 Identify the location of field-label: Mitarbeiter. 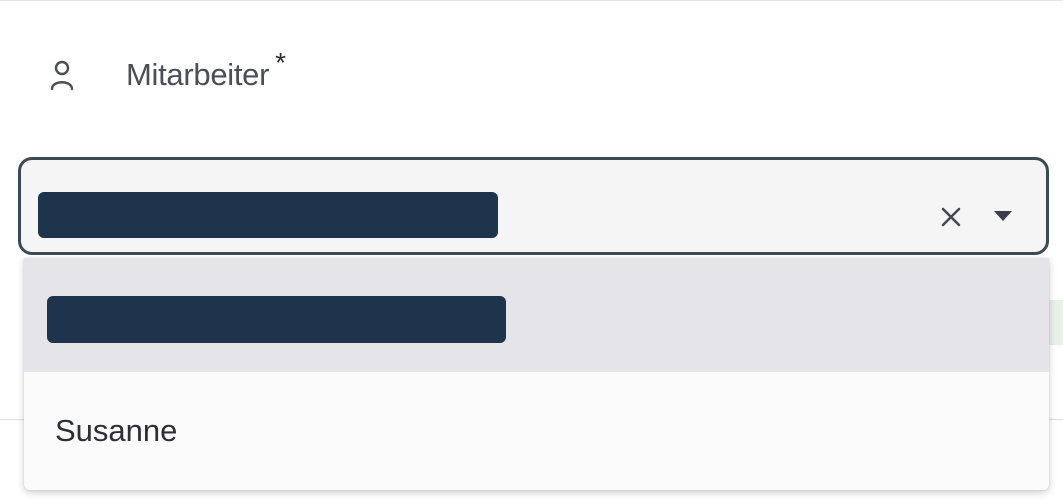
(198, 74).